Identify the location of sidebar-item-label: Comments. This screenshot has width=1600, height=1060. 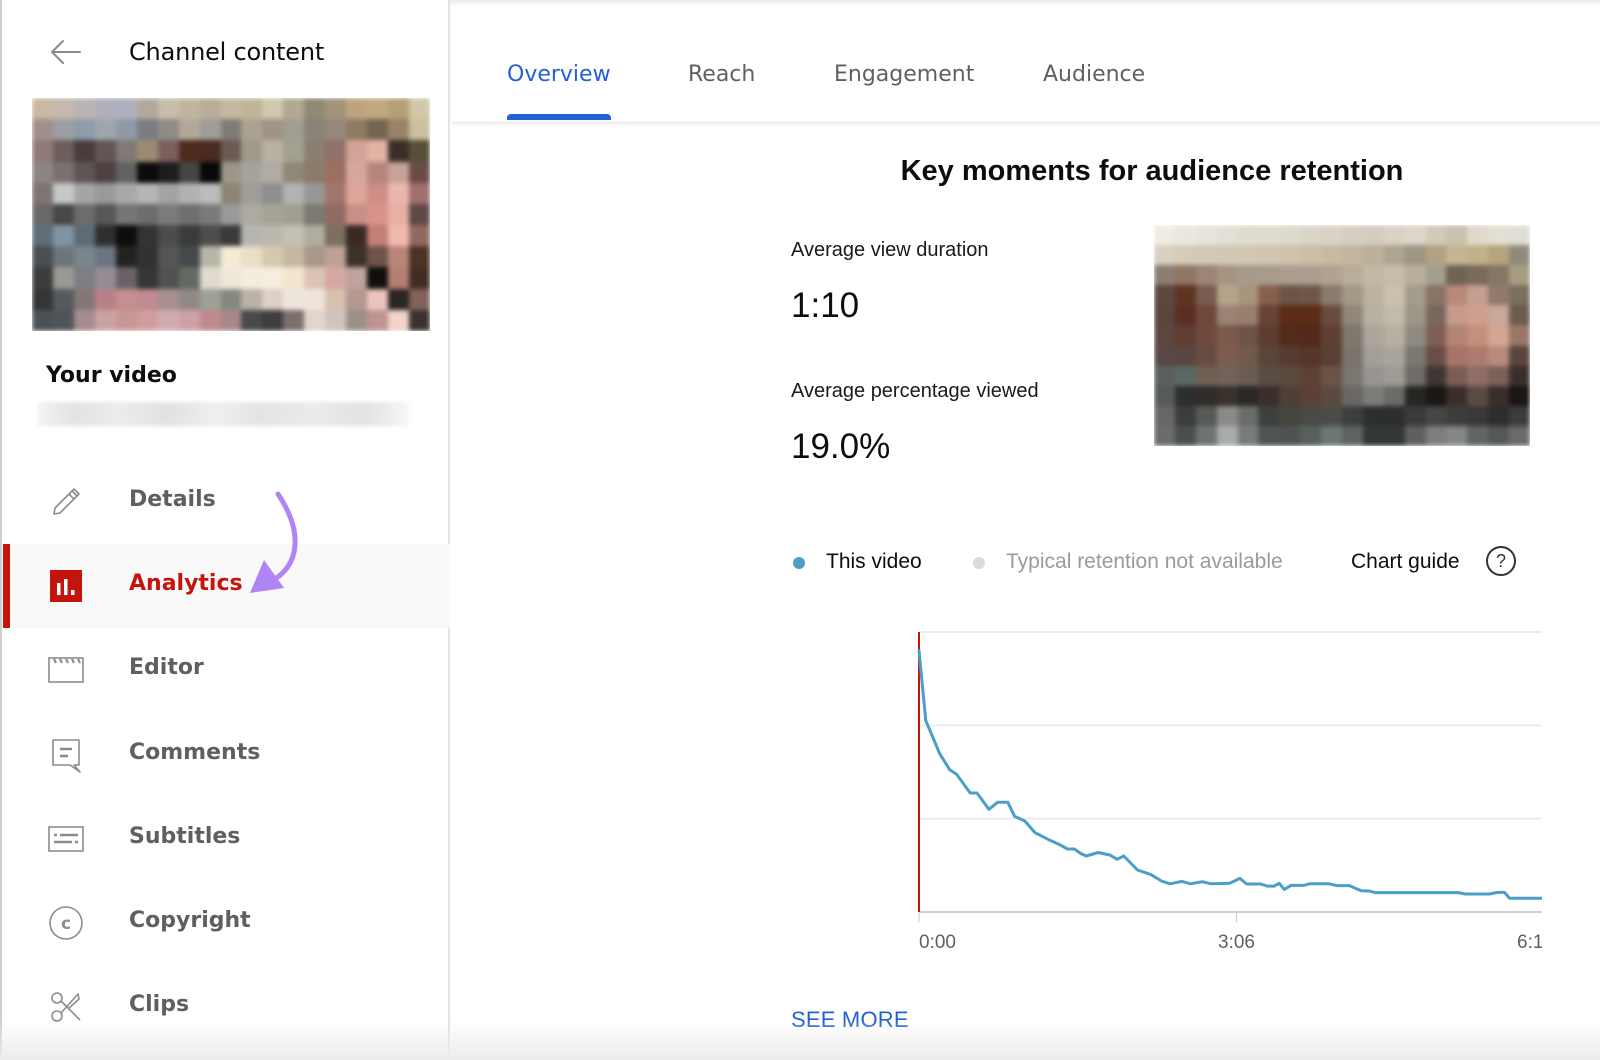
(195, 752).